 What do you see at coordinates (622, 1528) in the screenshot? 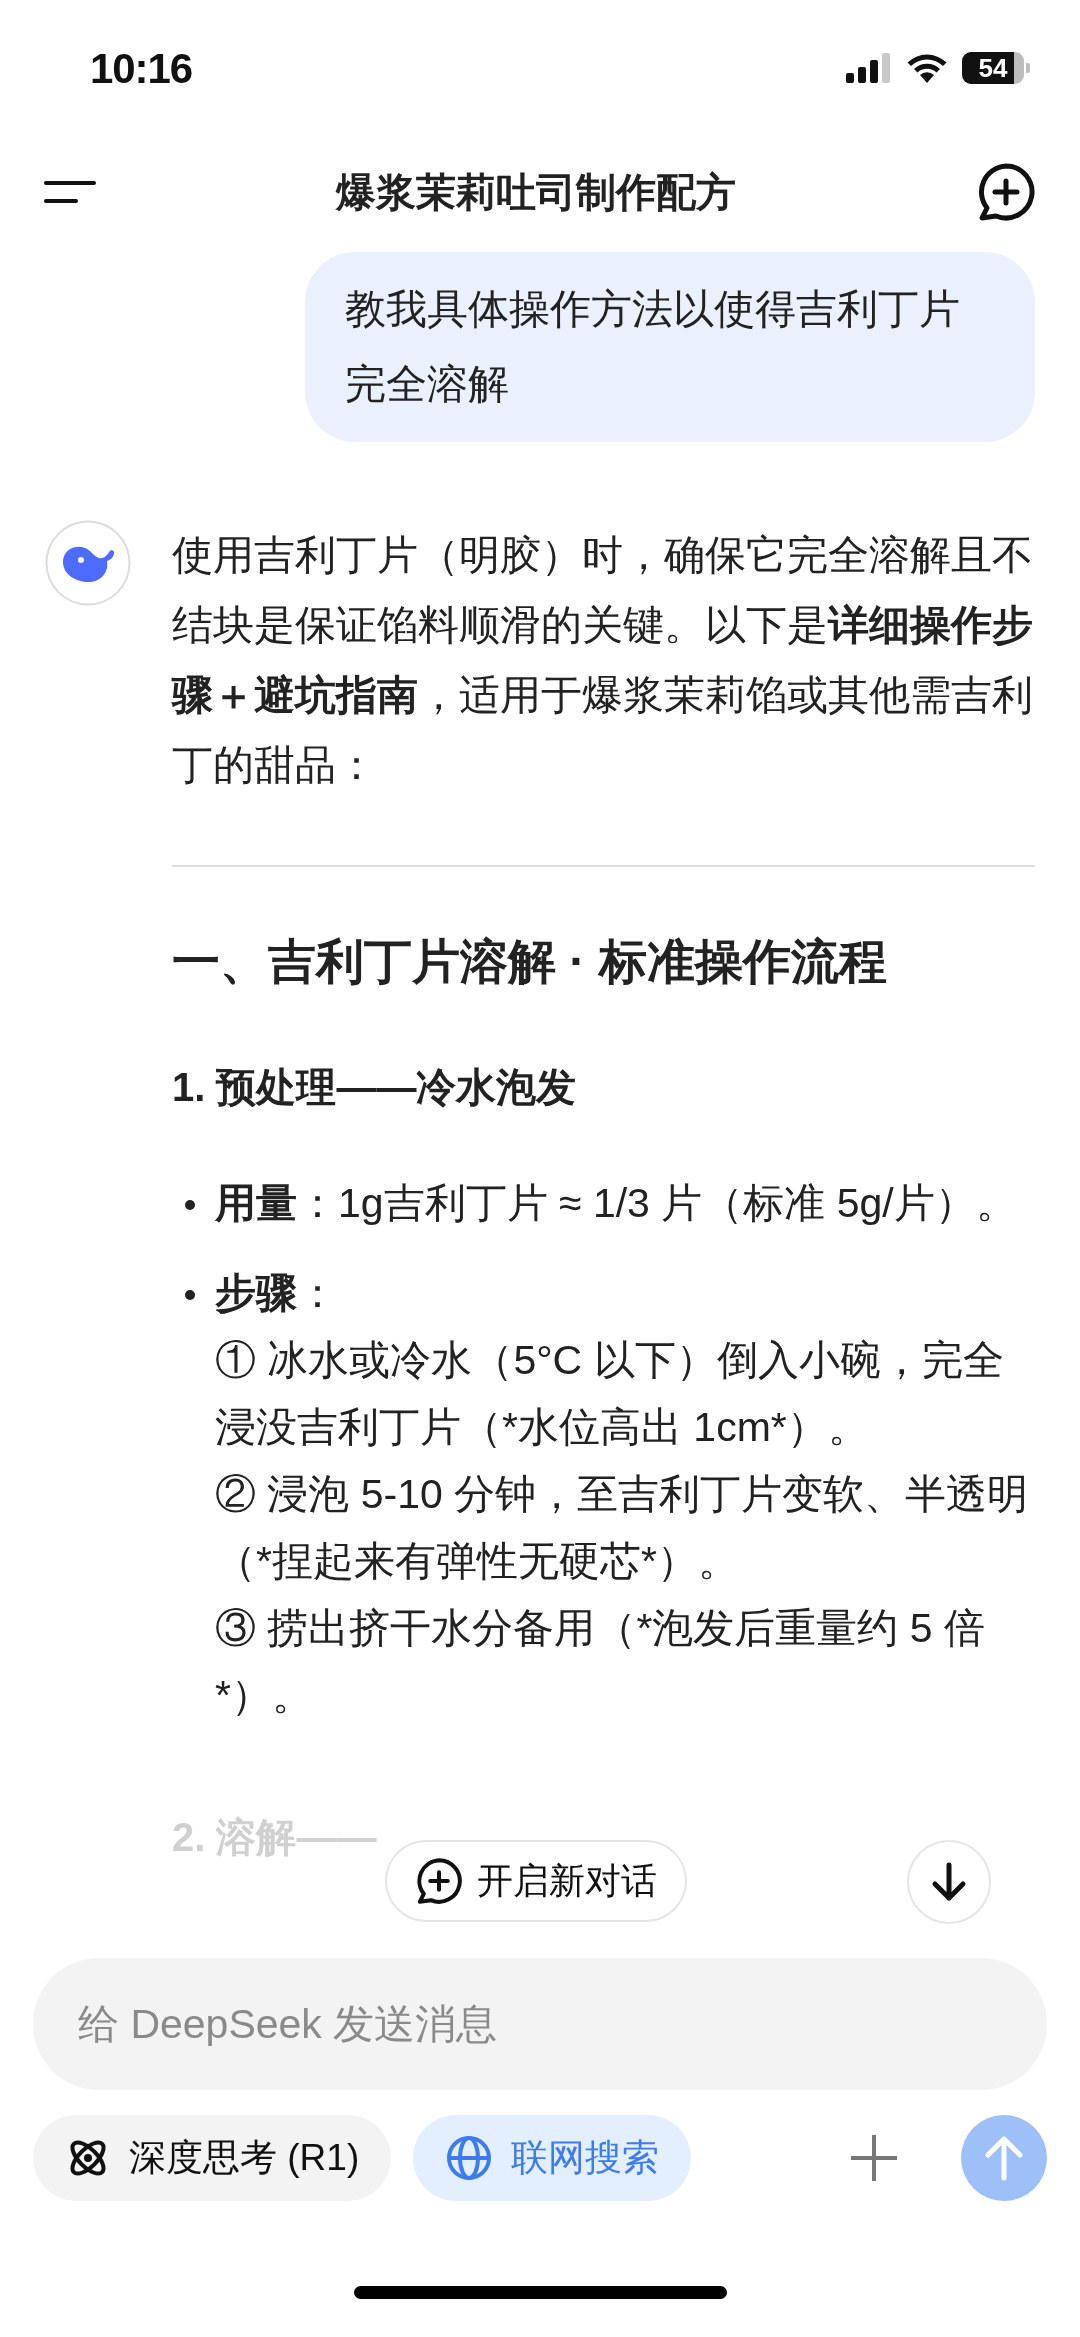
I see `step-text: ② 浸泡 5-10 分钟，至吉利丁片变软、半透明（*捏起来有弹性无硬芯*）。` at bounding box center [622, 1528].